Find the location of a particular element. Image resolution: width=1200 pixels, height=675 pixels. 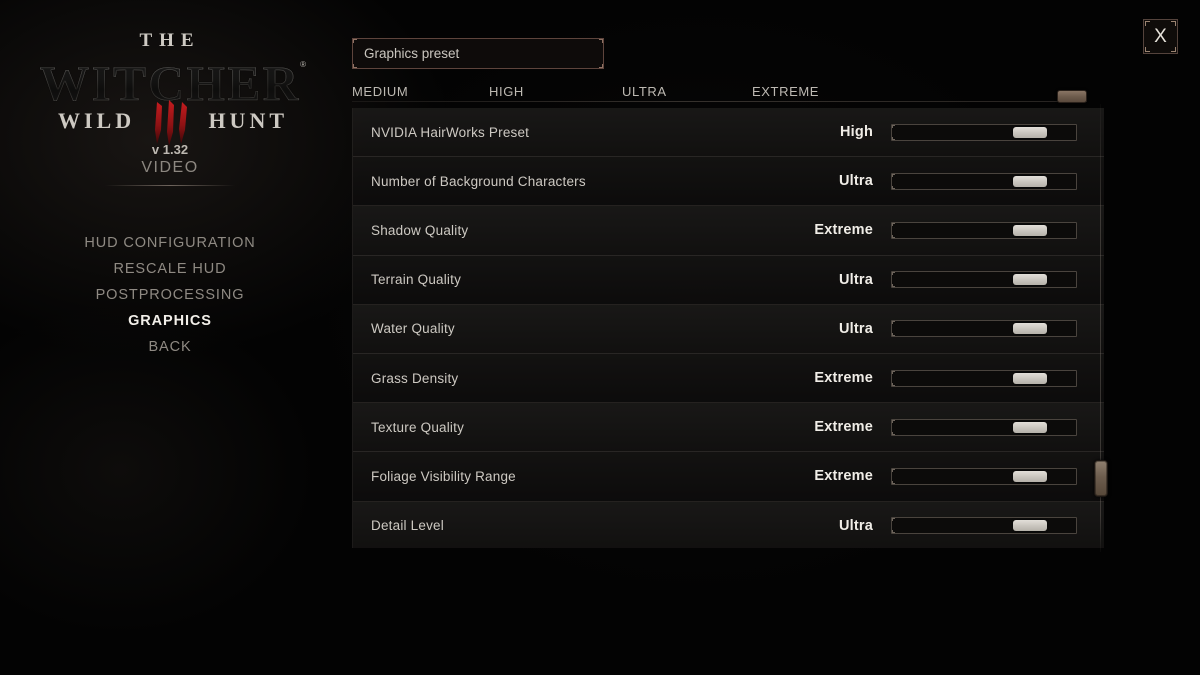

logo-subtitle: WILD HUNT is located at coordinates (170, 123).